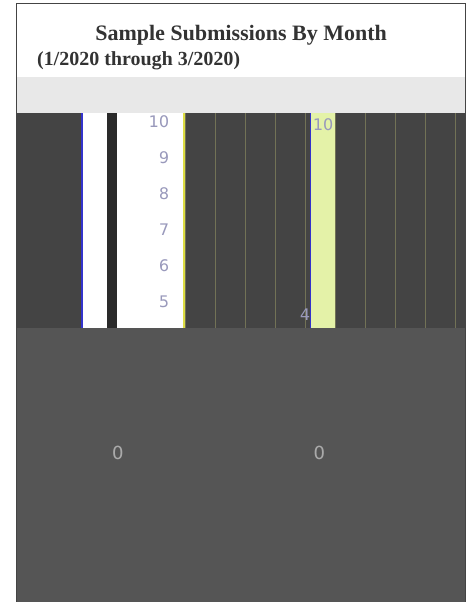  Describe the element at coordinates (163, 230) in the screenshot. I see `axis-tick-label: 7` at that location.